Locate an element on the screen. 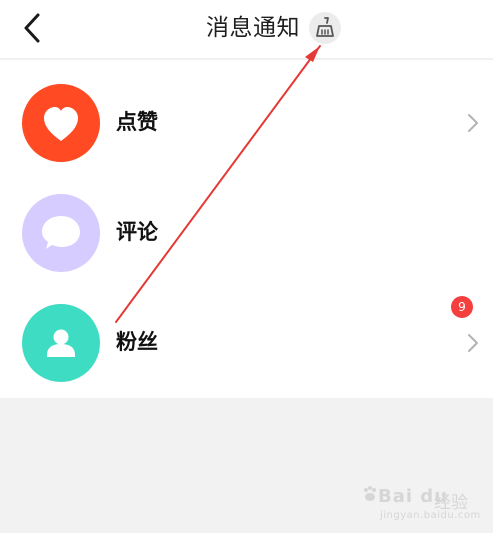 The width and height of the screenshot is (493, 533). person-icon is located at coordinates (61, 343).